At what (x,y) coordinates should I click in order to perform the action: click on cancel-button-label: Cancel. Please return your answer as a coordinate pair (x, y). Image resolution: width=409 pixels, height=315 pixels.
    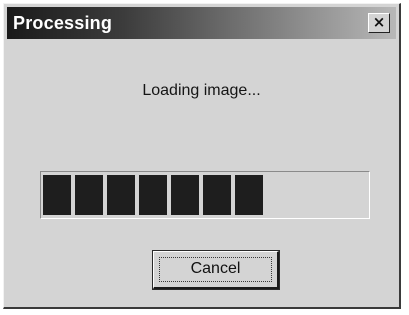
    Looking at the image, I should click on (215, 268).